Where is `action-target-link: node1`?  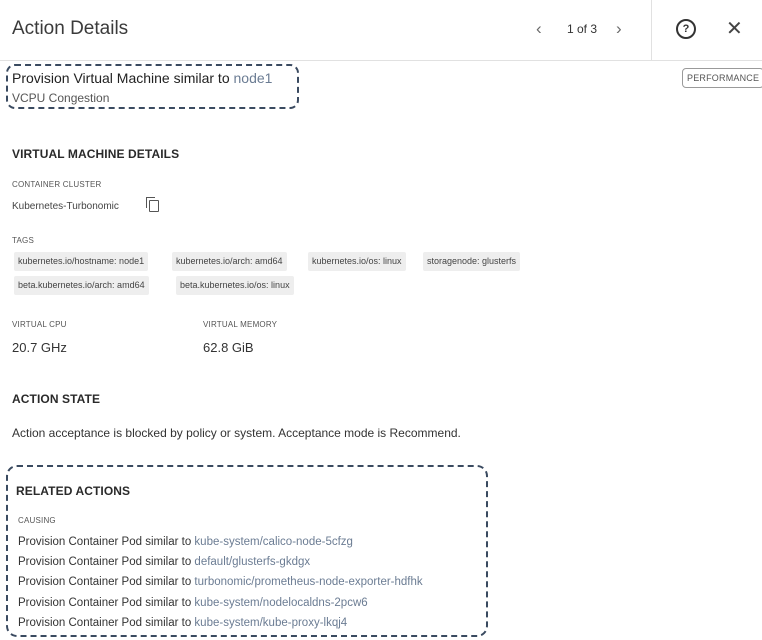 action-target-link: node1 is located at coordinates (253, 78).